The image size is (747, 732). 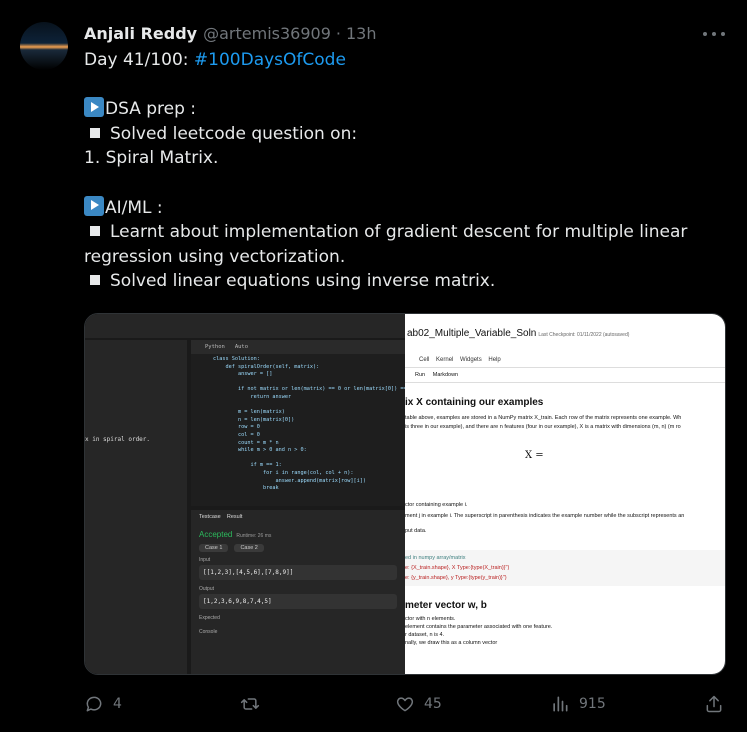 What do you see at coordinates (298, 601) in the screenshot?
I see `output-value: [1,2,3,6,9,8,7,4,5]` at bounding box center [298, 601].